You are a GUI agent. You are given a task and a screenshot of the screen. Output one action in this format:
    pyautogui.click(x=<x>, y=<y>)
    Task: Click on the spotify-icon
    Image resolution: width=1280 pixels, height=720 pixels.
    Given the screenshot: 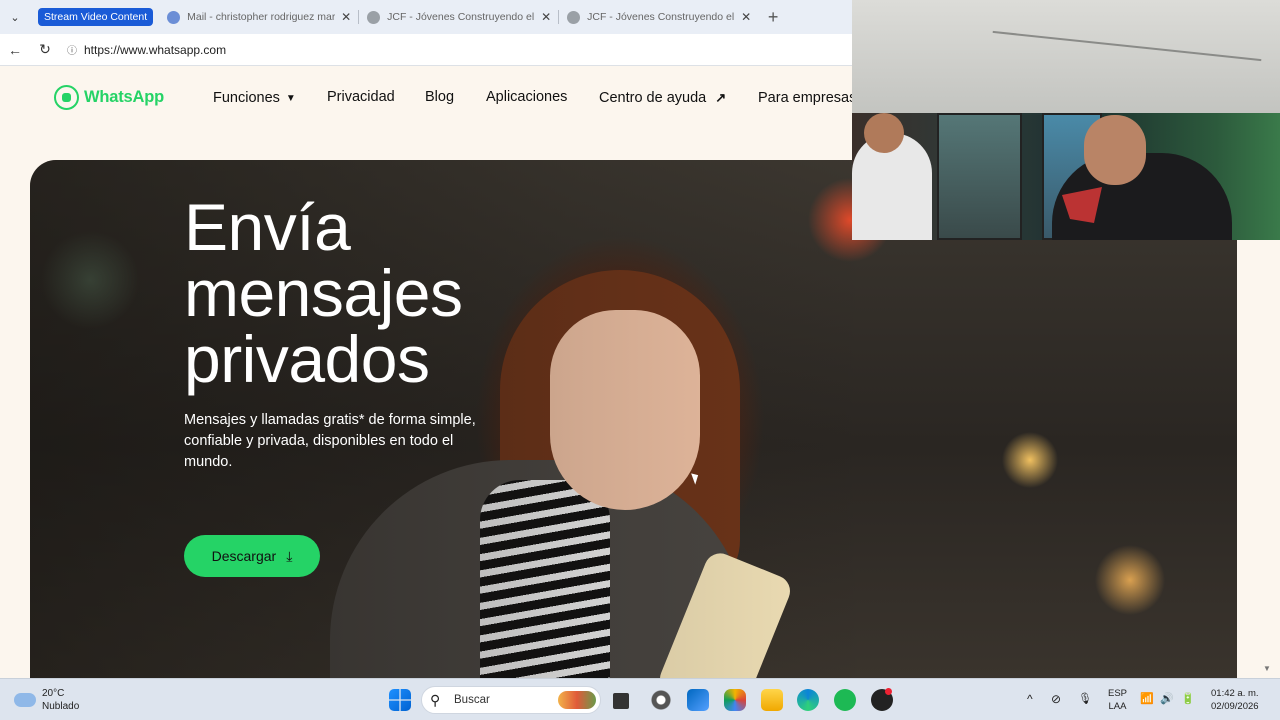 What is the action you would take?
    pyautogui.click(x=845, y=700)
    